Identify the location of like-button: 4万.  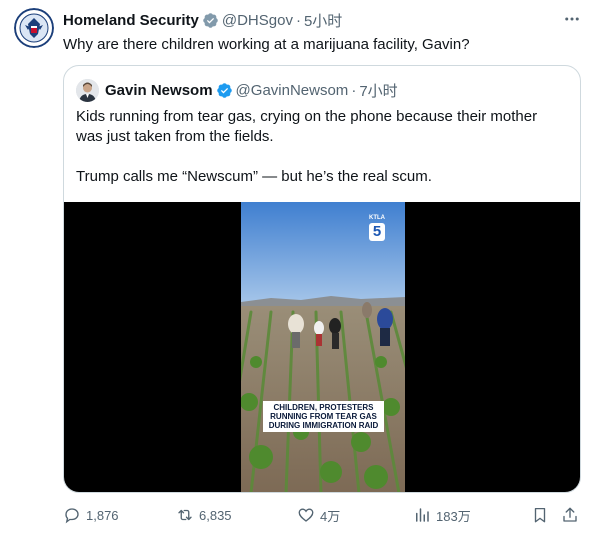
(318, 515).